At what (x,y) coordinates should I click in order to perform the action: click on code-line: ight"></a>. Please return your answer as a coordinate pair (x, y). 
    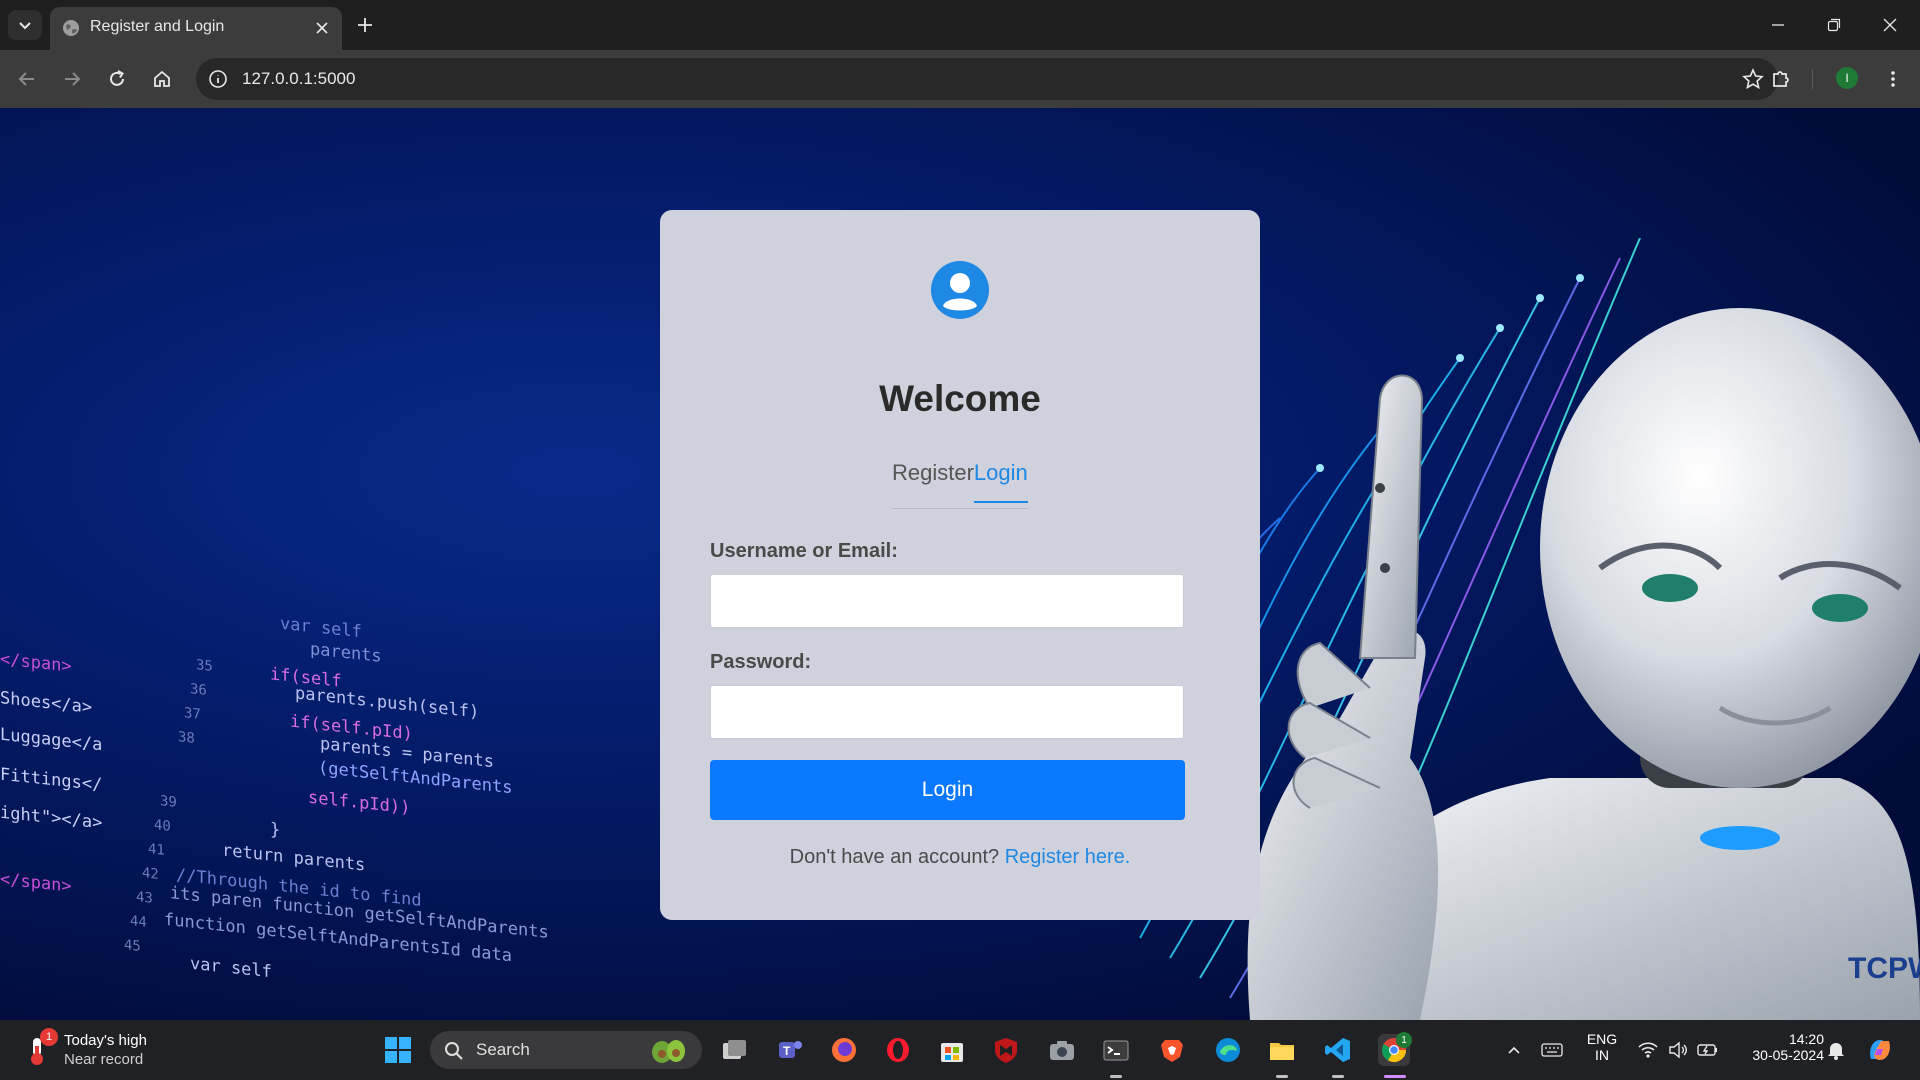
    Looking at the image, I should click on (51, 818).